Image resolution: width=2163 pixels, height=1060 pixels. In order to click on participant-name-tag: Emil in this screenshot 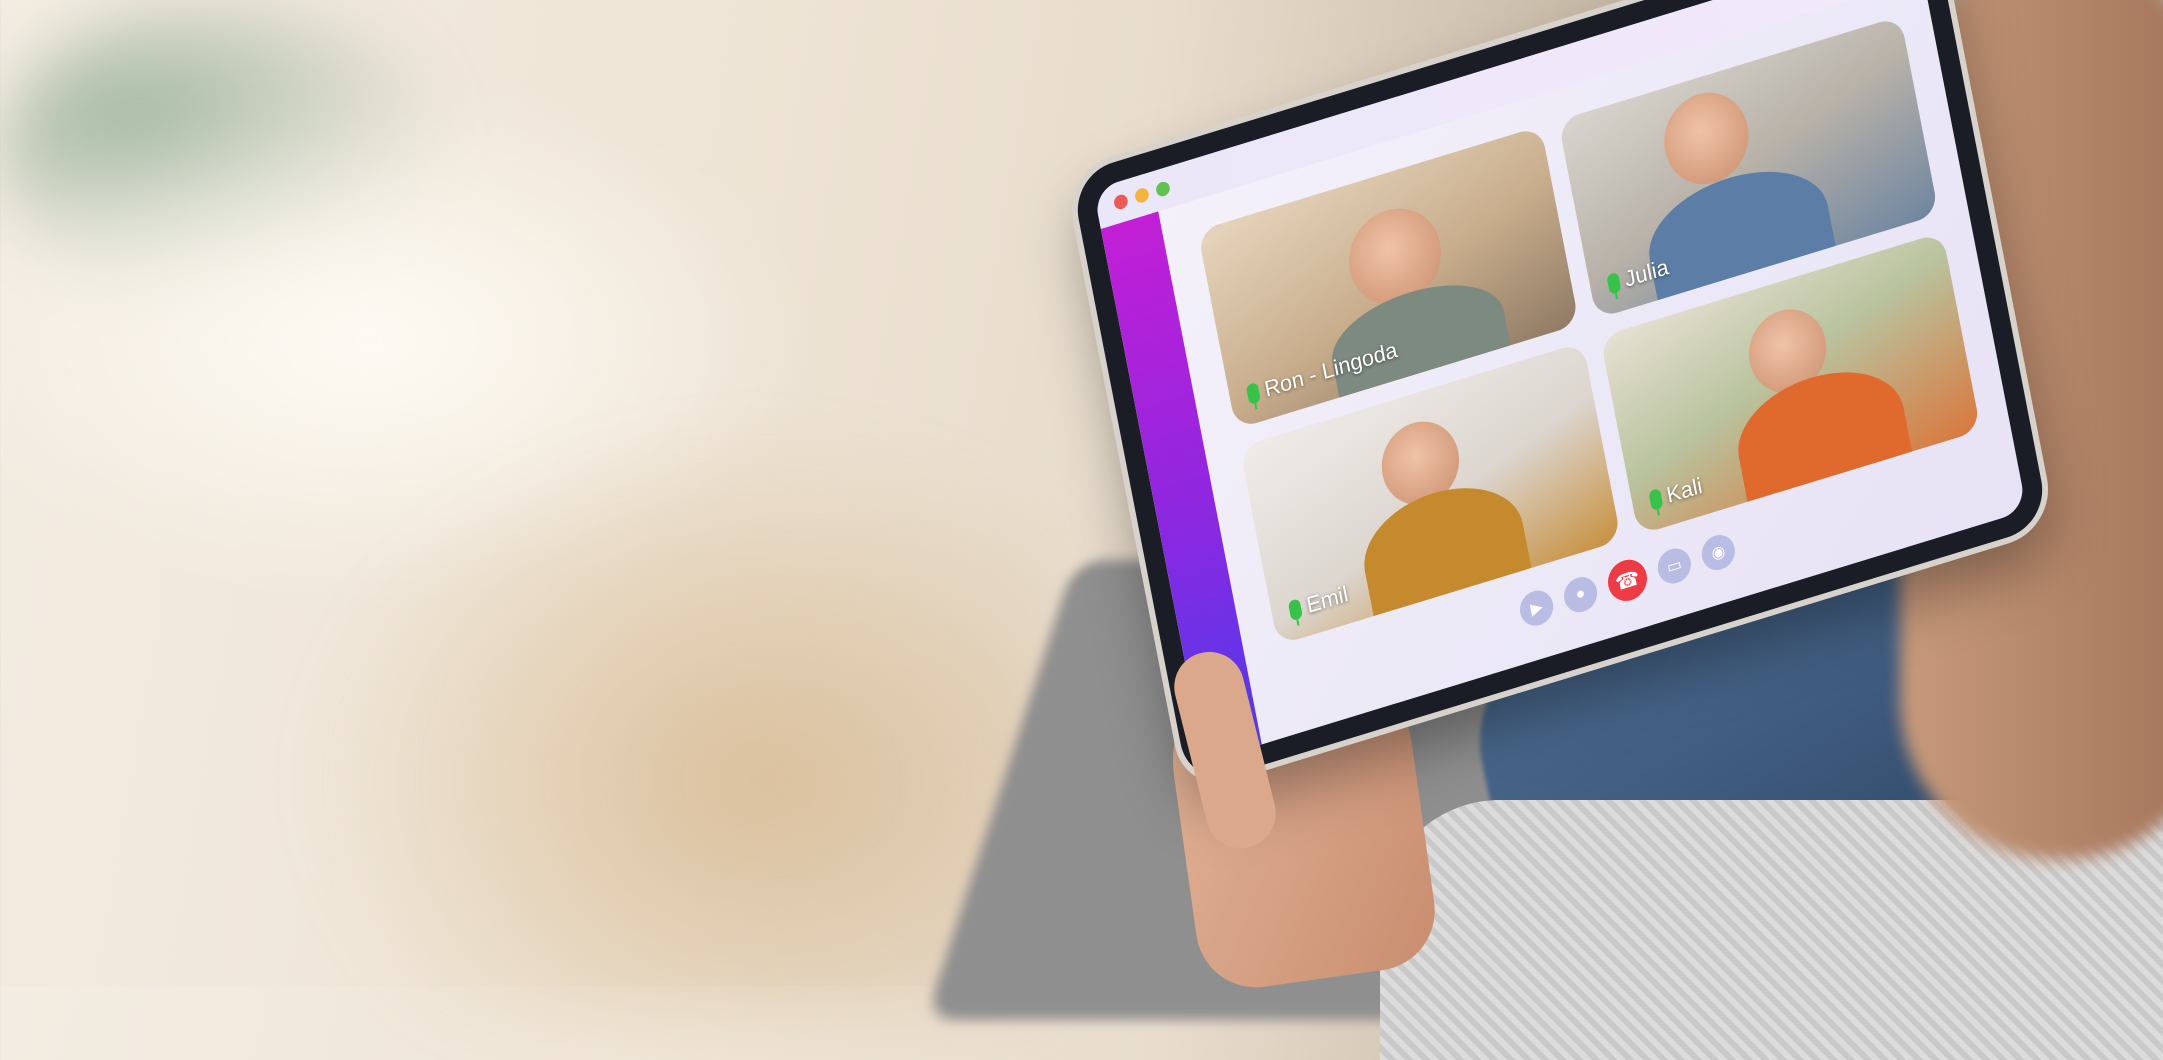, I will do `click(1318, 602)`.